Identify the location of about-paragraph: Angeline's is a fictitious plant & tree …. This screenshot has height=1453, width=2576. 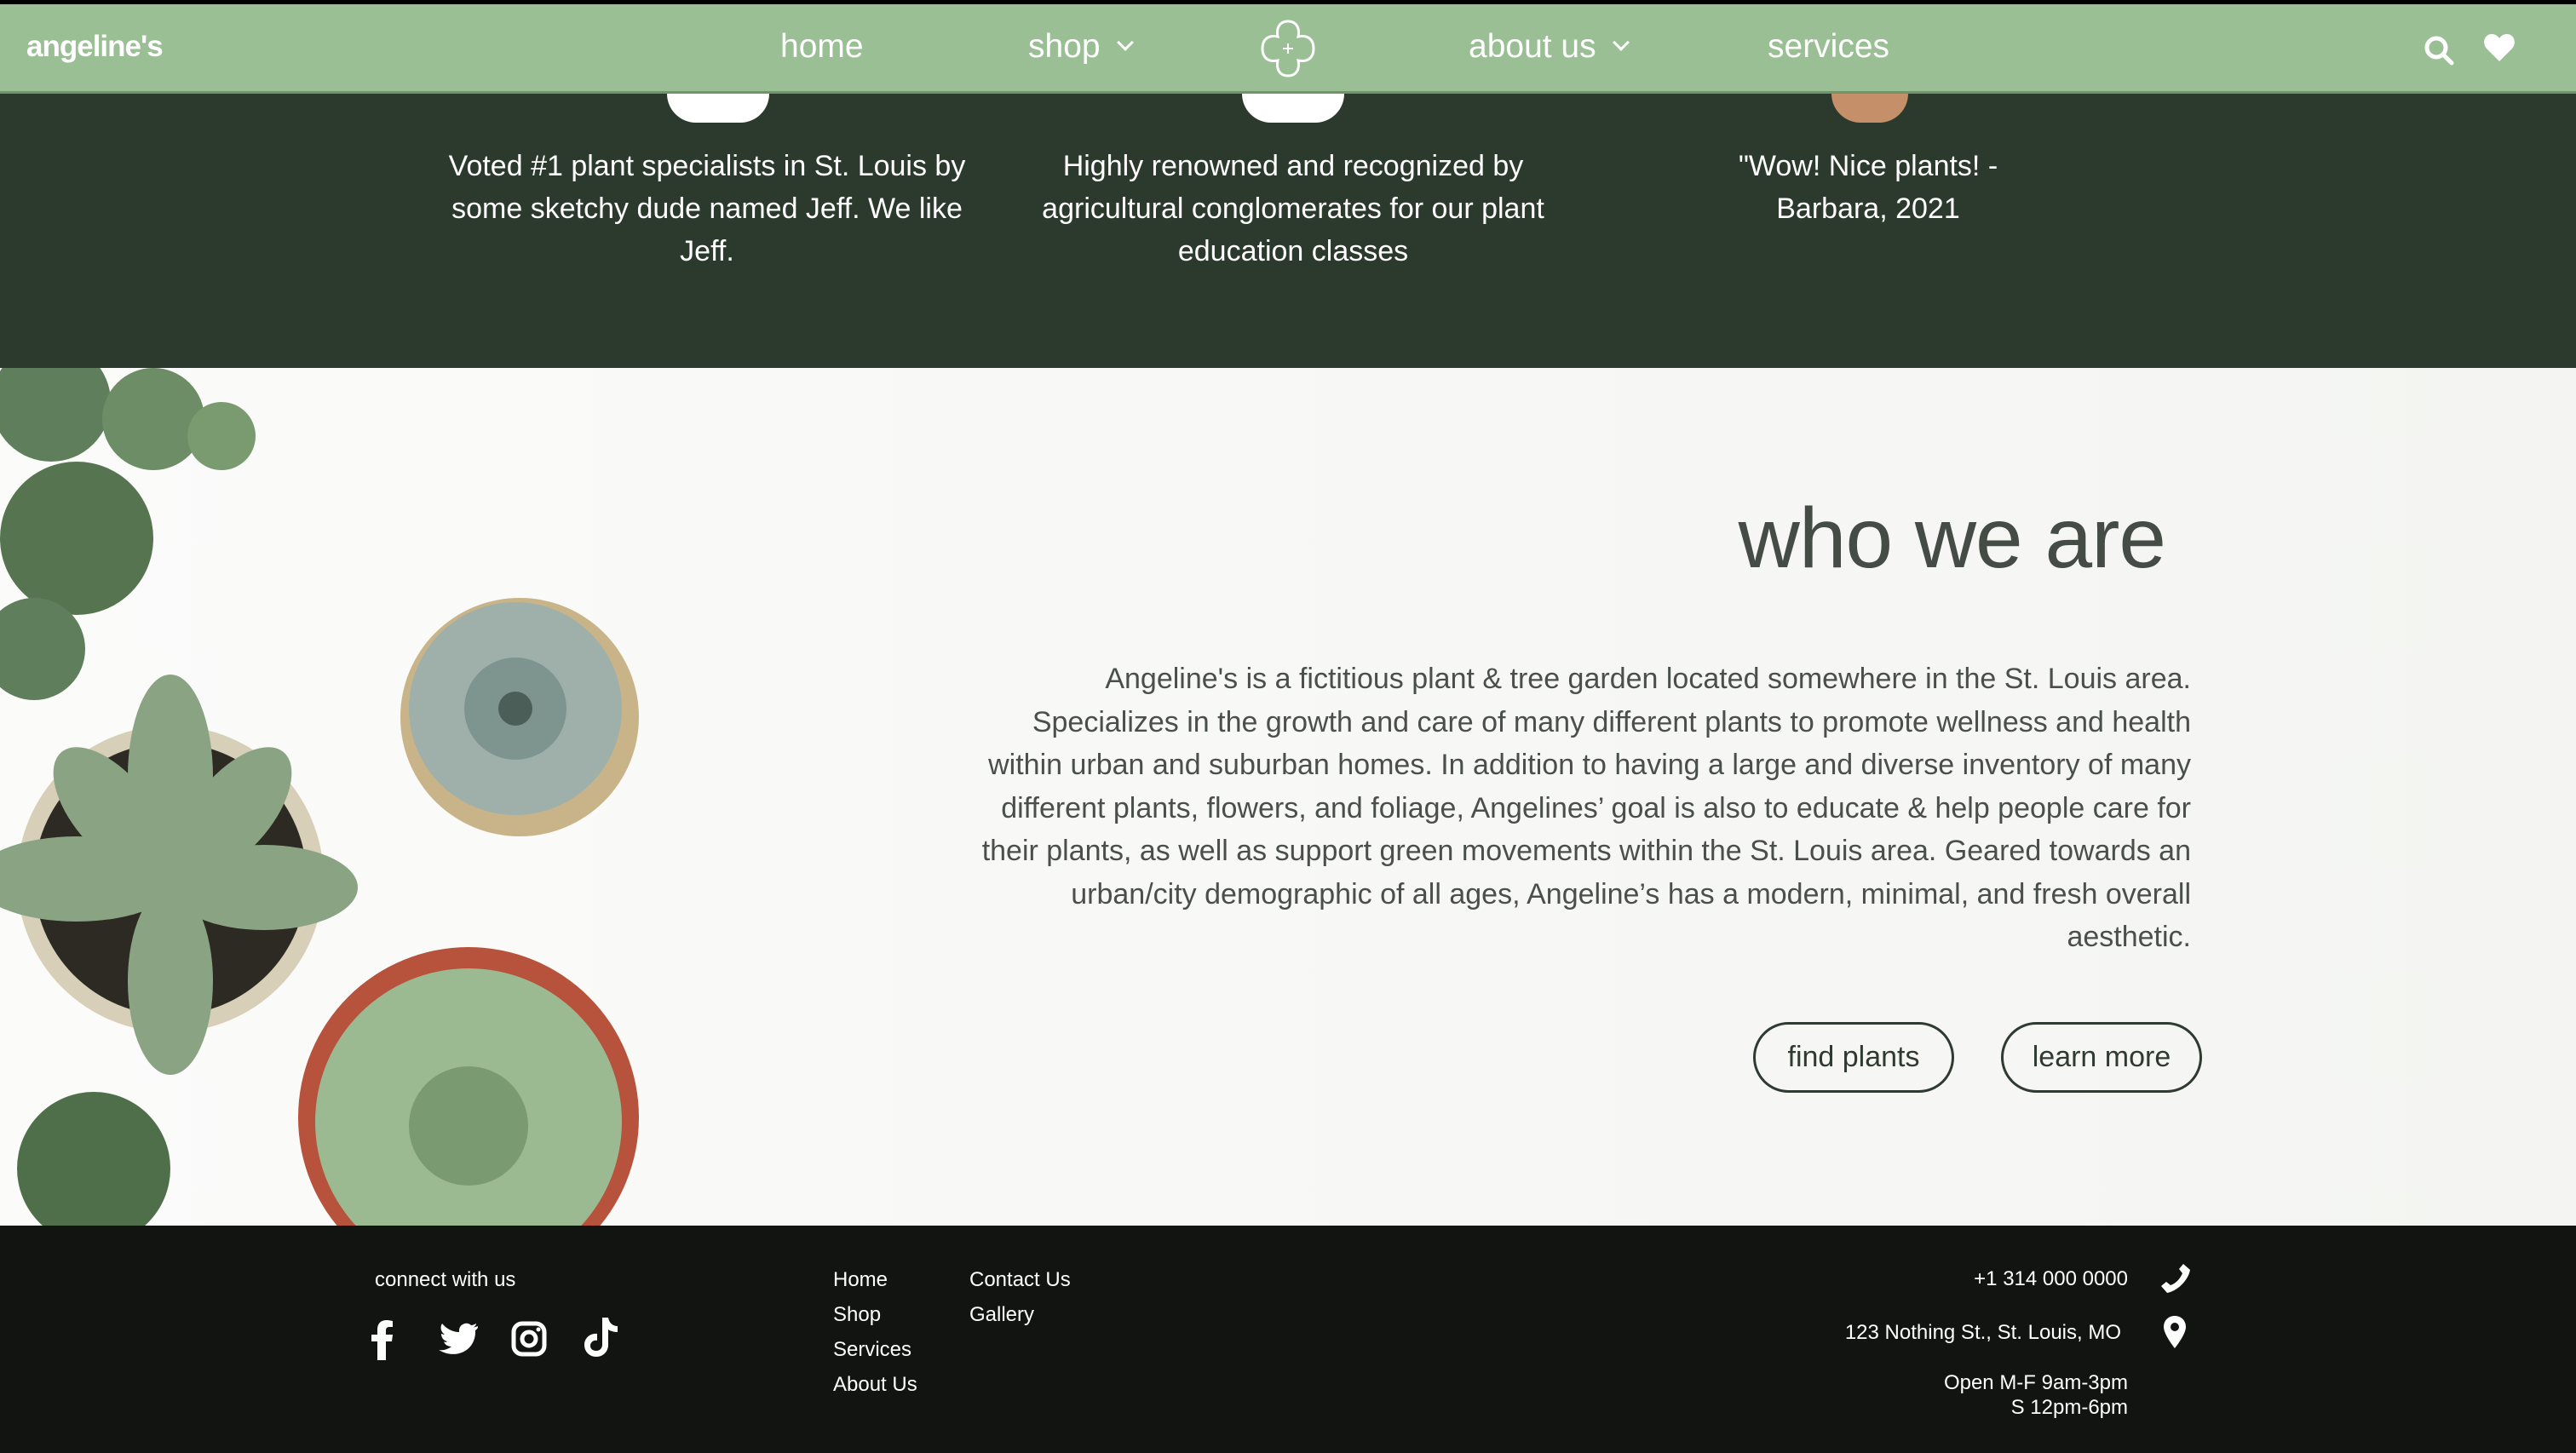
(1586, 808).